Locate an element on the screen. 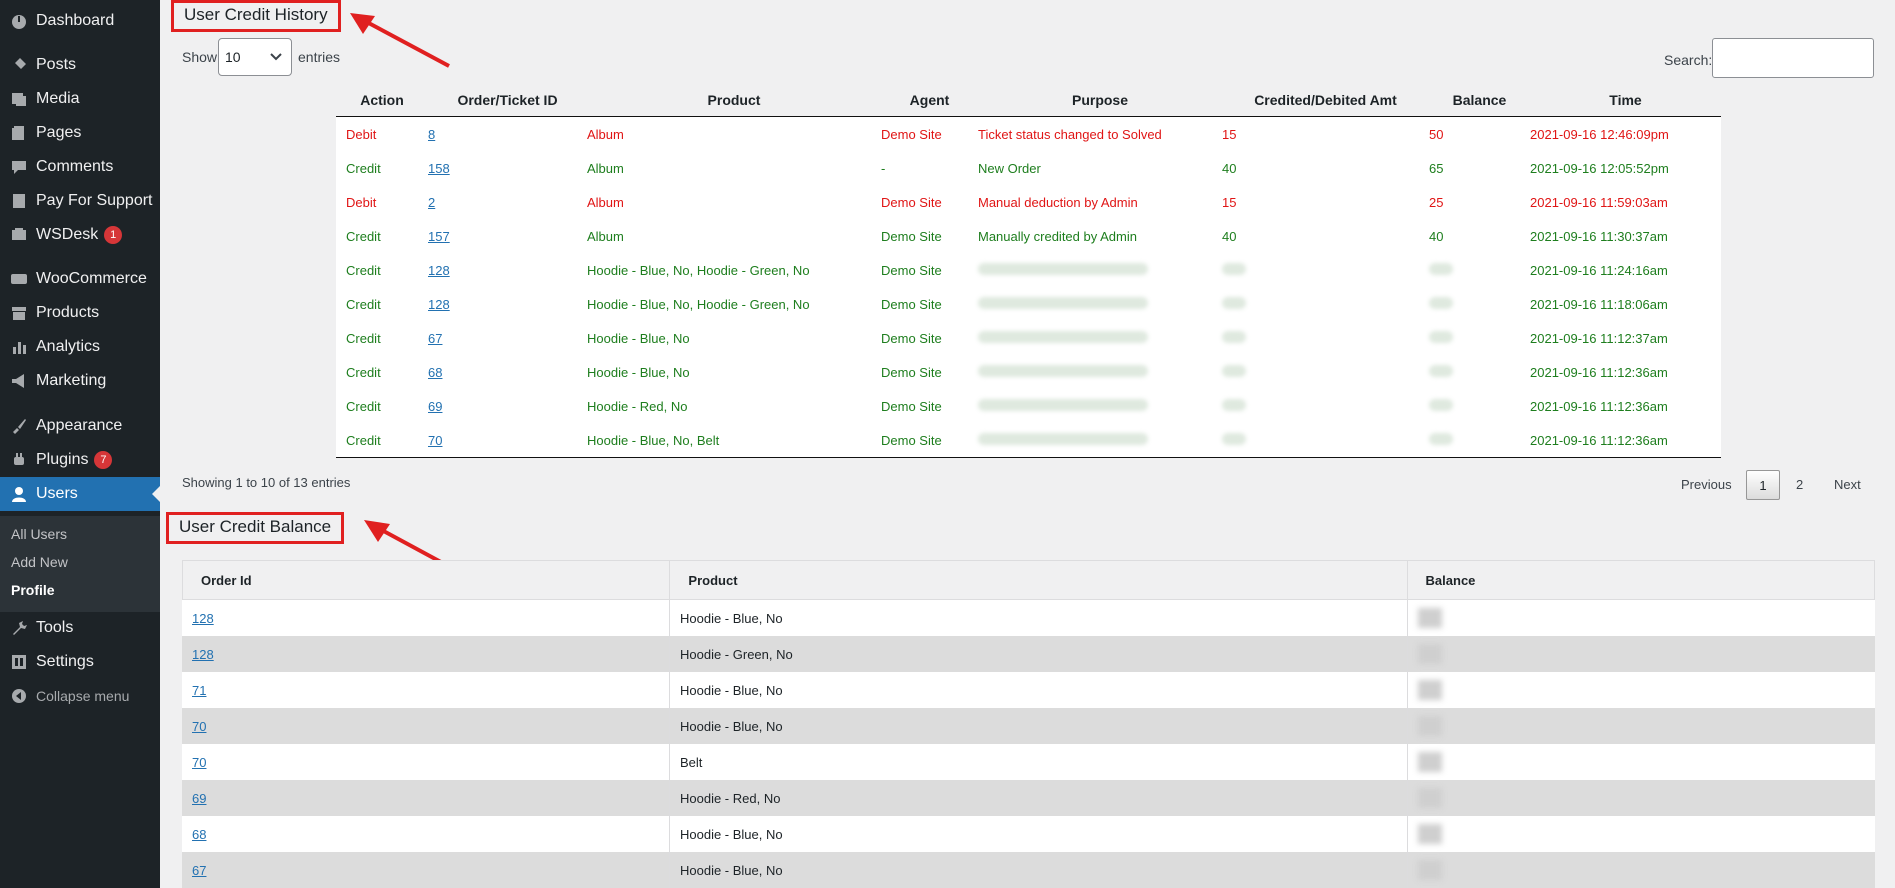 The image size is (1895, 888). submenu-all-users: All Users is located at coordinates (39, 534).